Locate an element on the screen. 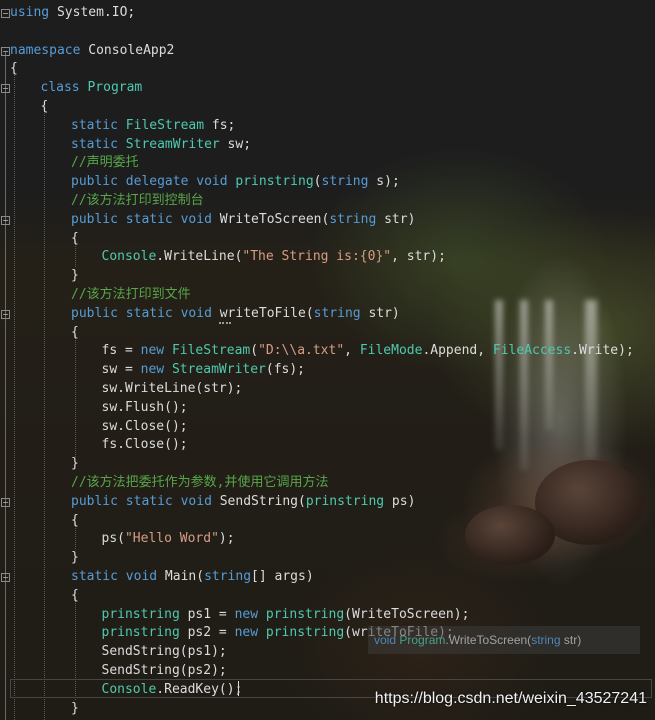  code-token: using is located at coordinates (30, 12).